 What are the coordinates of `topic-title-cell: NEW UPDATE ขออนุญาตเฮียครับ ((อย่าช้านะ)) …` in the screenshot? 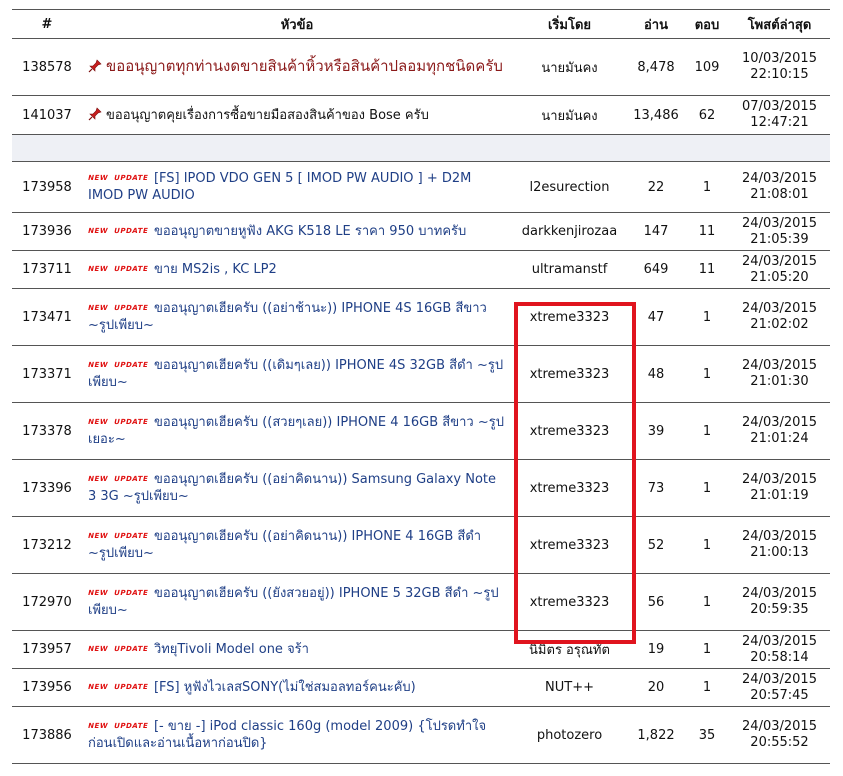 It's located at (297, 317).